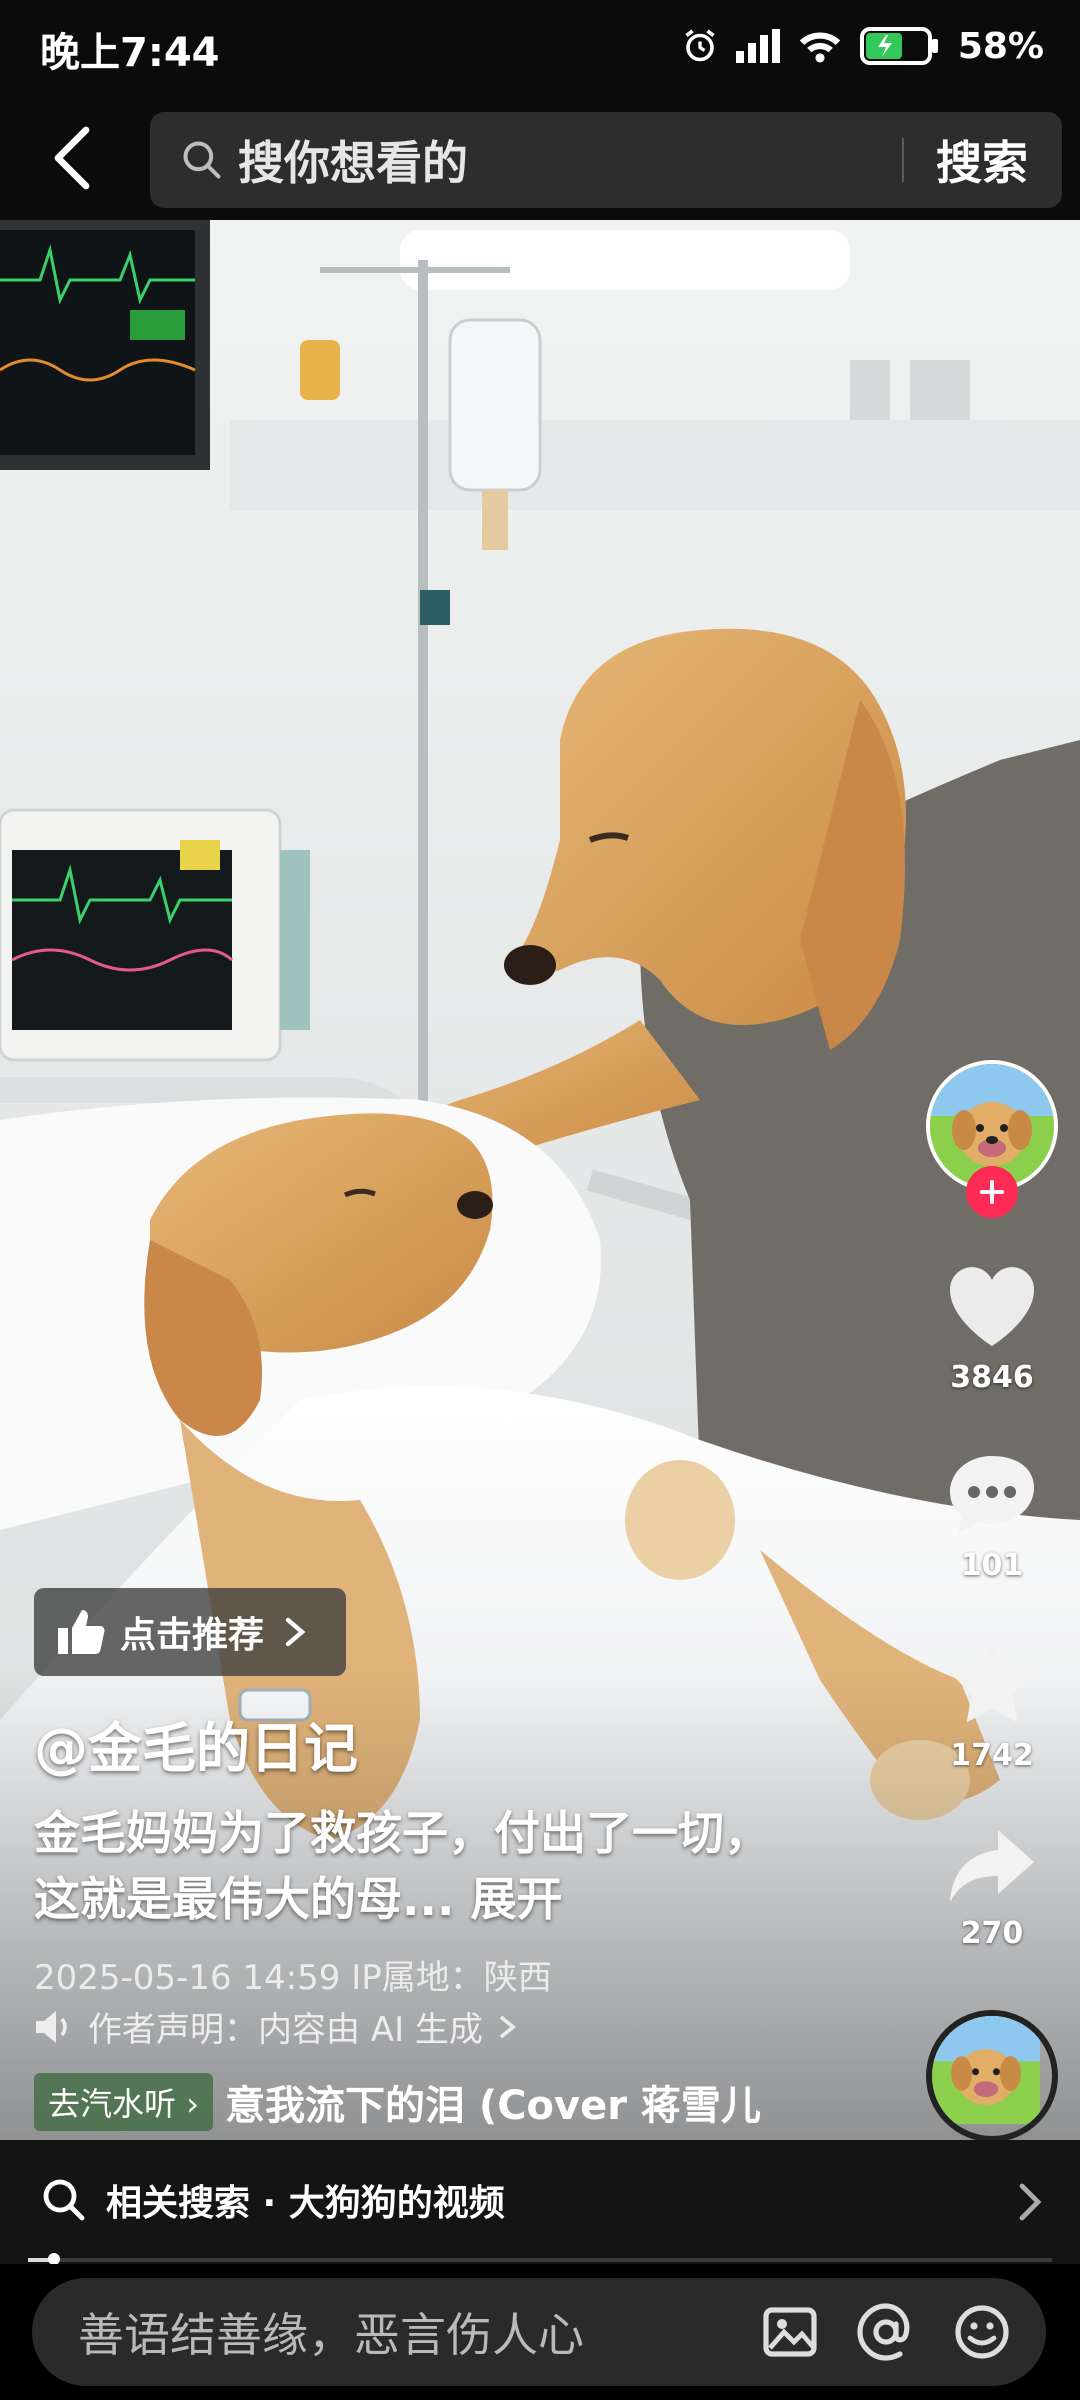  What do you see at coordinates (331, 2335) in the screenshot?
I see `comment-placeholder: 善语结善缘，恶言伤人心` at bounding box center [331, 2335].